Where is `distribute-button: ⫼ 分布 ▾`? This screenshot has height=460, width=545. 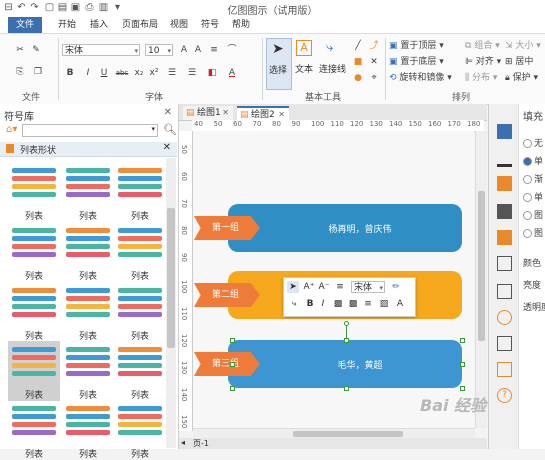
distribute-button: ⫼ 分布 ▾ is located at coordinates (481, 78).